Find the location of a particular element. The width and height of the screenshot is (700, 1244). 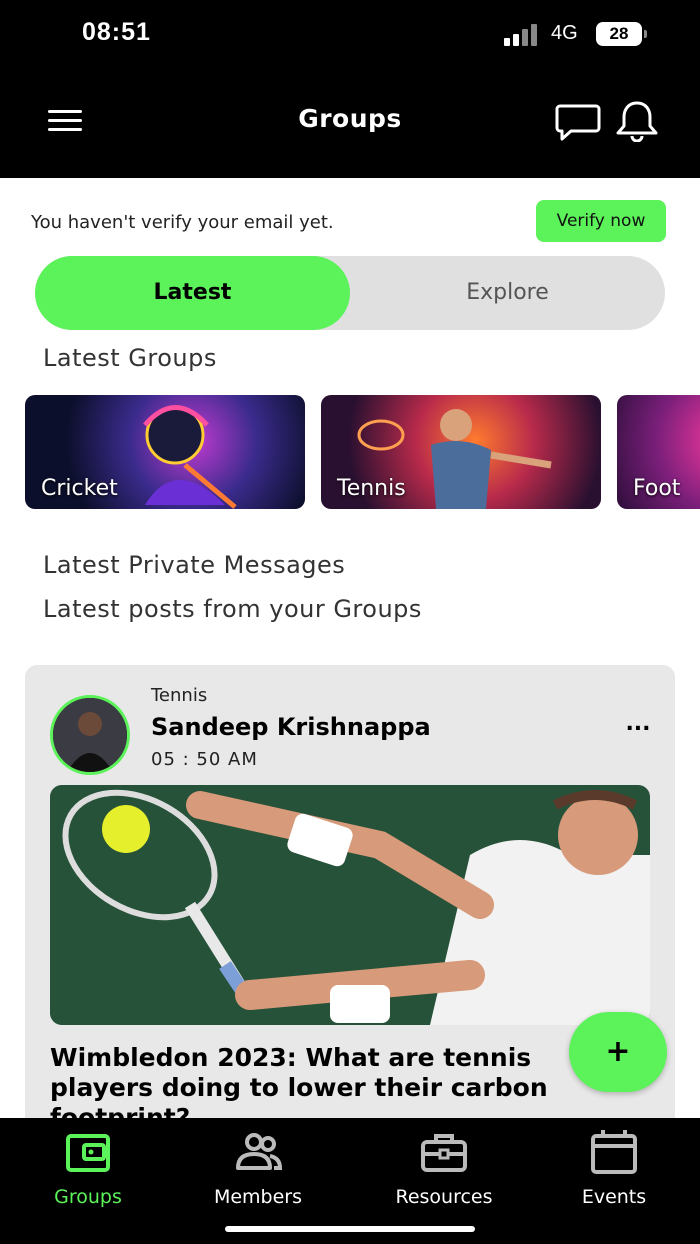

post-author: Sandeep Krishnappa is located at coordinates (291, 727).